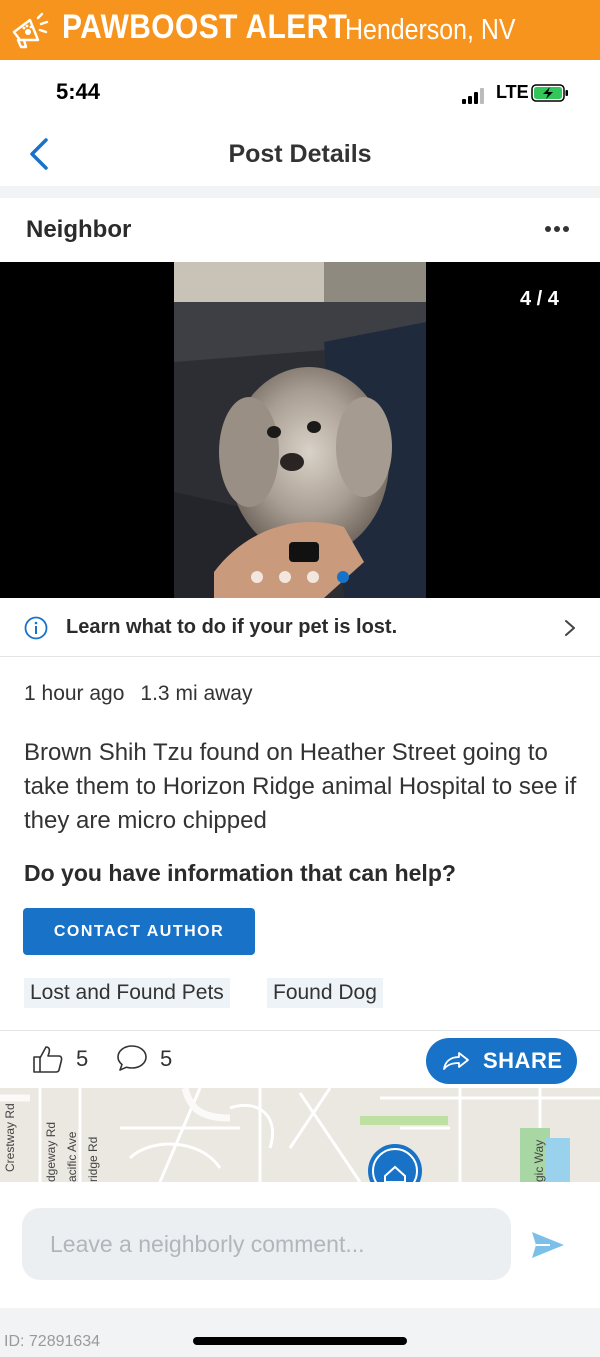 This screenshot has height=1357, width=600. I want to click on learn-lost-pet-link: Learn what to do if your pet is lost., so click(300, 627).